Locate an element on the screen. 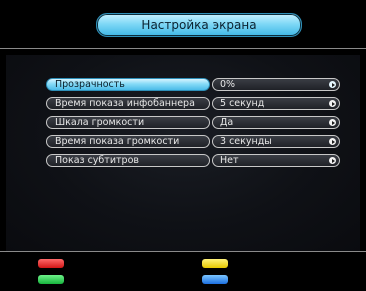 The height and width of the screenshot is (291, 366). settings-row-volume-time: Время показа громкости 3 секунды is located at coordinates (183, 141).